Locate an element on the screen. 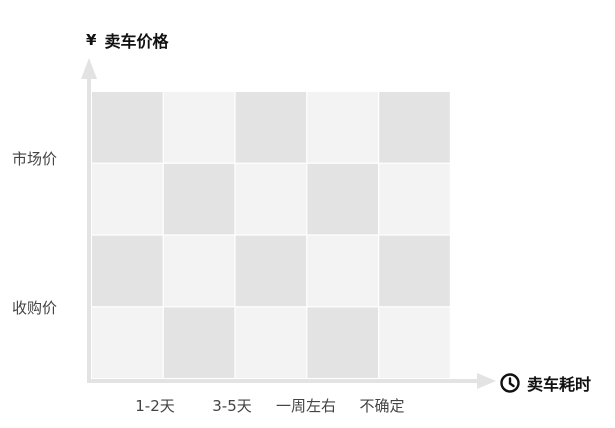  y-axis-label: 卖车价格 is located at coordinates (136, 41).